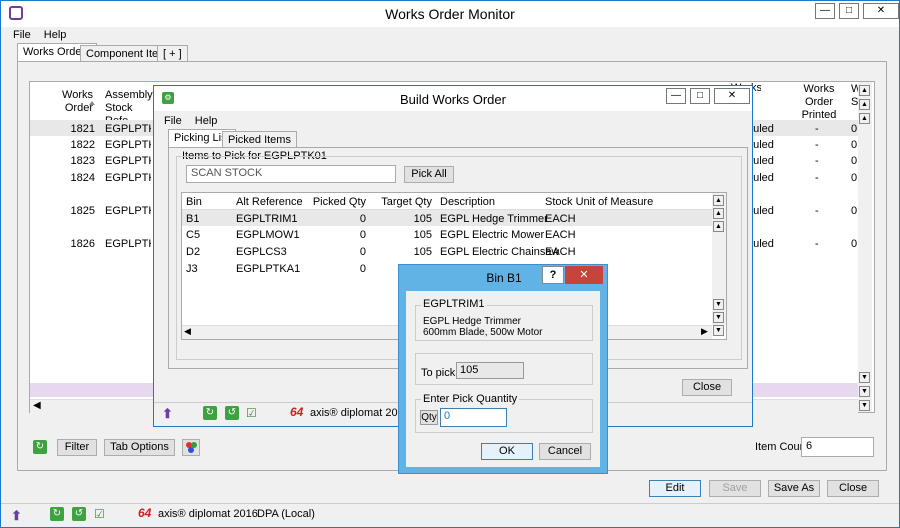 This screenshot has height=528, width=900. I want to click on col-bin: Bin, so click(194, 202).